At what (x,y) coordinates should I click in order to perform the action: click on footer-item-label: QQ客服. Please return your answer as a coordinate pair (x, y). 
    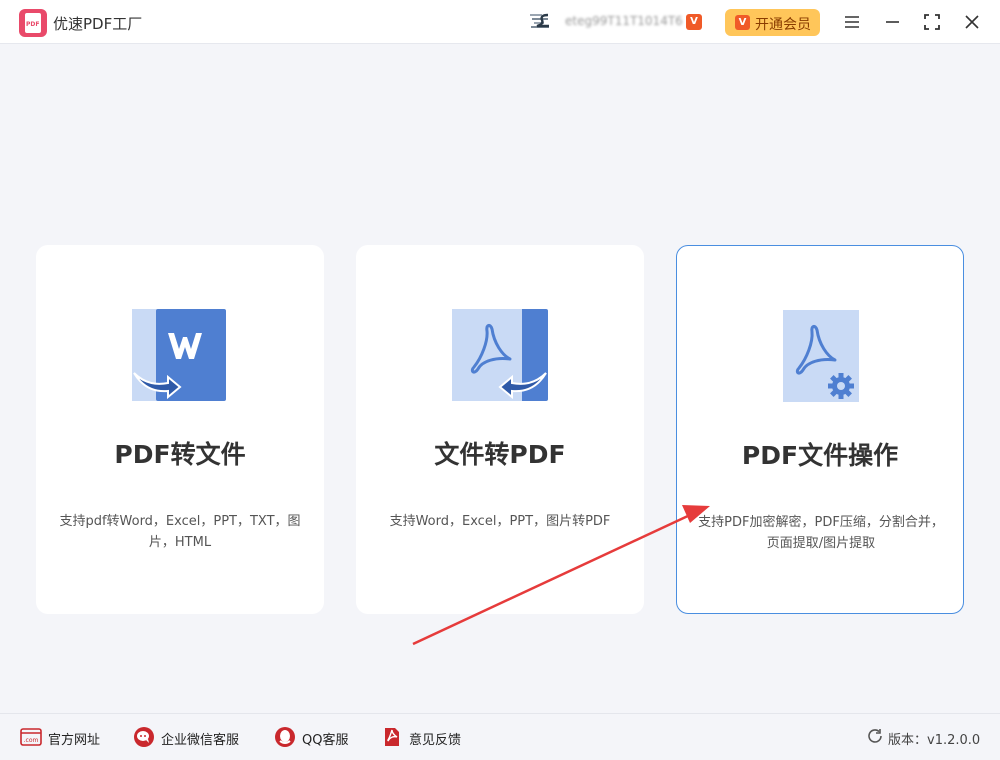
    Looking at the image, I should click on (325, 740).